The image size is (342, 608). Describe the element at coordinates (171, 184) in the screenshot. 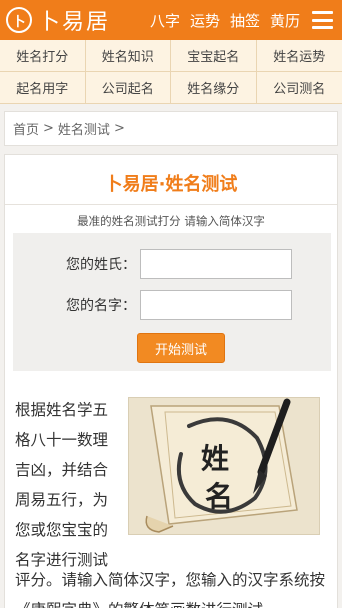

I see `page-title: 卜易居·姓名测试` at that location.